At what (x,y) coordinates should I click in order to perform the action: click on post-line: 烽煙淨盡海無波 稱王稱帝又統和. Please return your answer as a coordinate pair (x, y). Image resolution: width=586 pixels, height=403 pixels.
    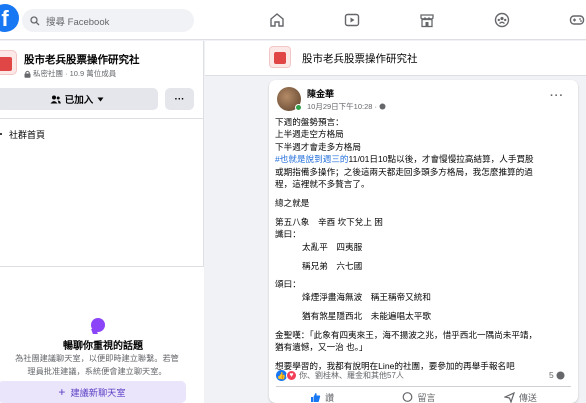
    Looking at the image, I should click on (366, 296).